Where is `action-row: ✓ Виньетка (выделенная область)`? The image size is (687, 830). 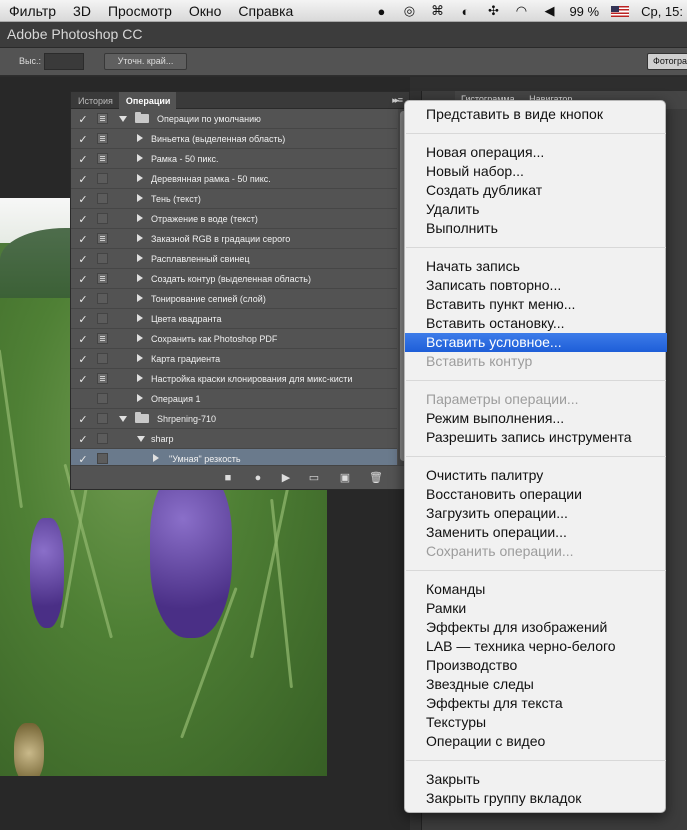 action-row: ✓ Виньетка (выделенная область) is located at coordinates (234, 139).